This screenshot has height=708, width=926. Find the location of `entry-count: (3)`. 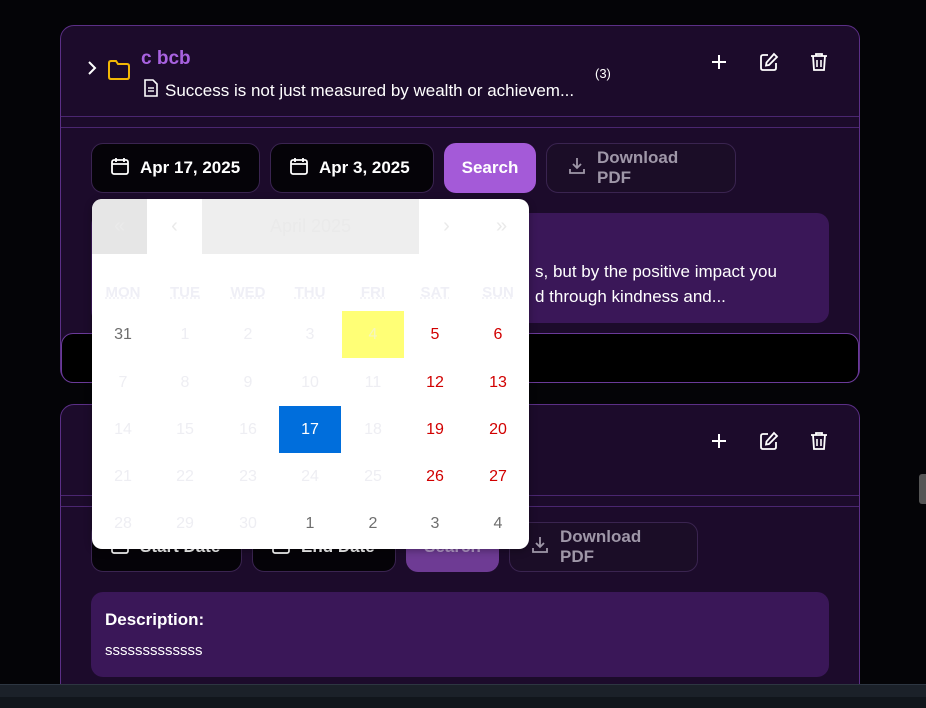

entry-count: (3) is located at coordinates (603, 73).